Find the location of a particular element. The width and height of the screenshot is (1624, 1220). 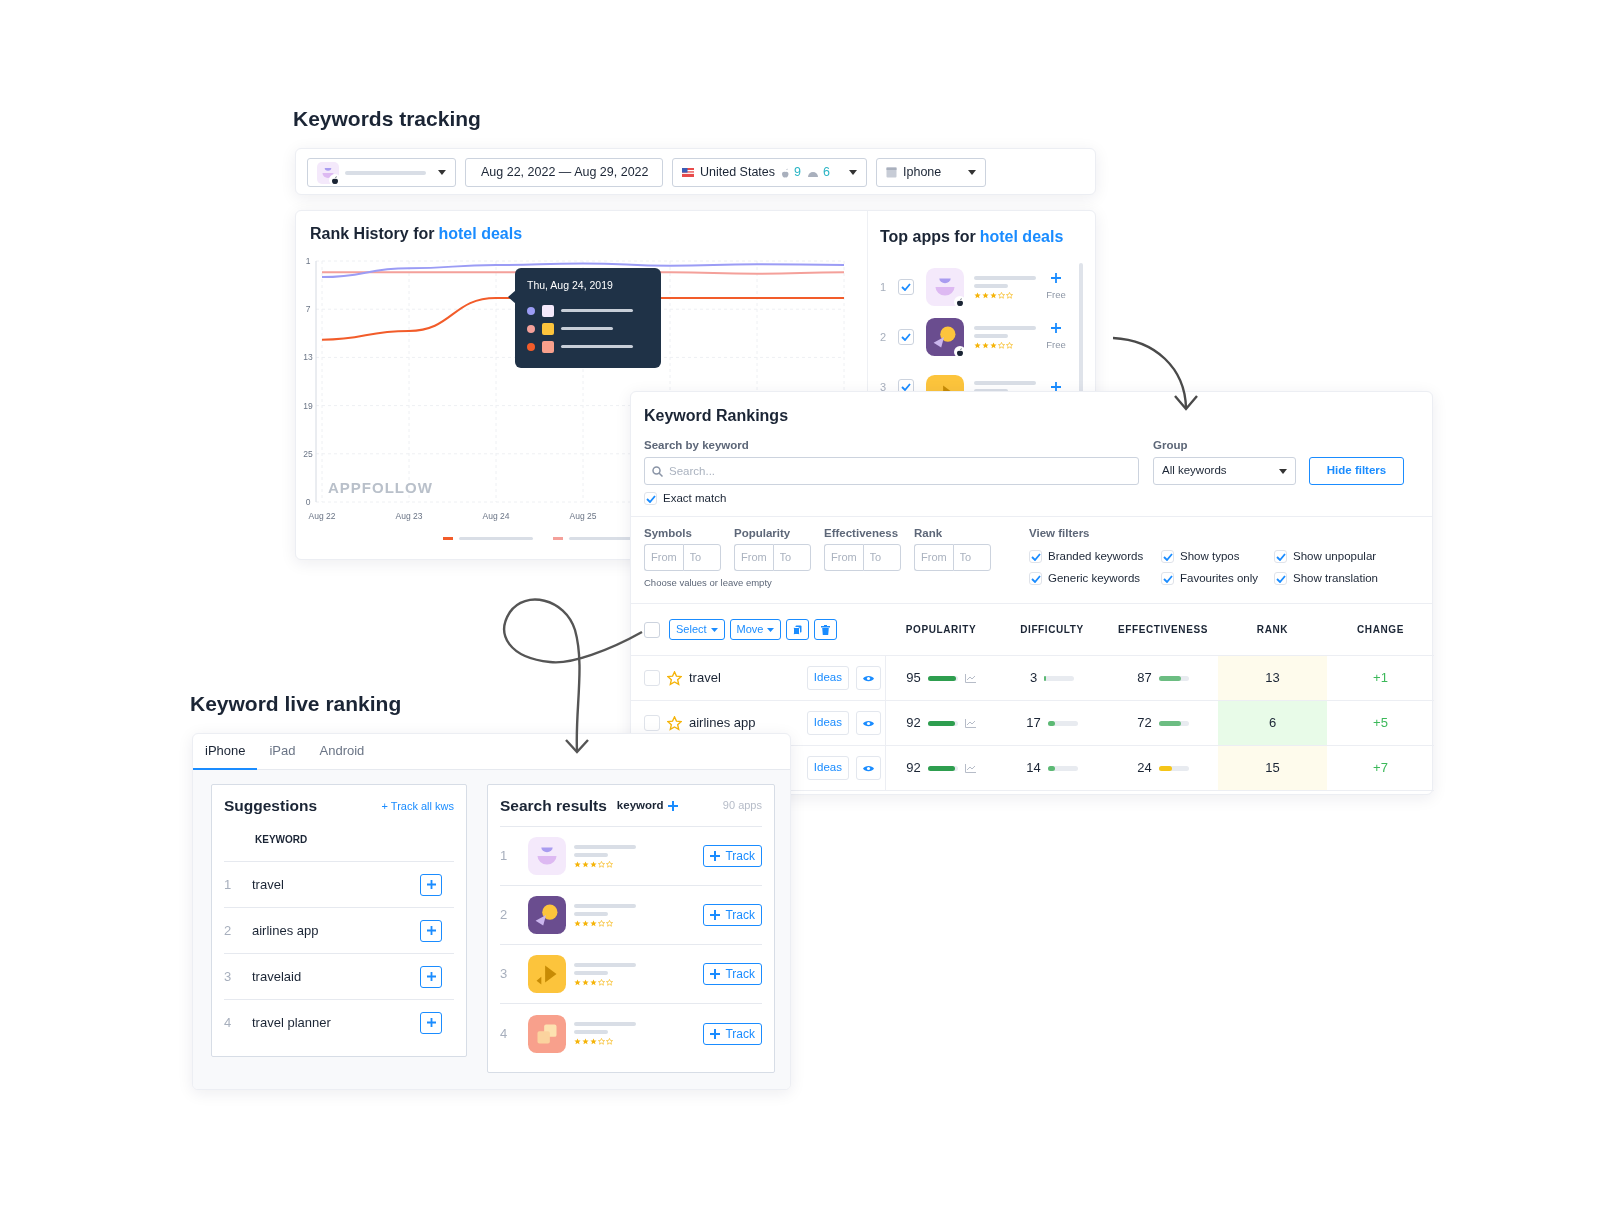

change-value: +7 is located at coordinates (1380, 768).